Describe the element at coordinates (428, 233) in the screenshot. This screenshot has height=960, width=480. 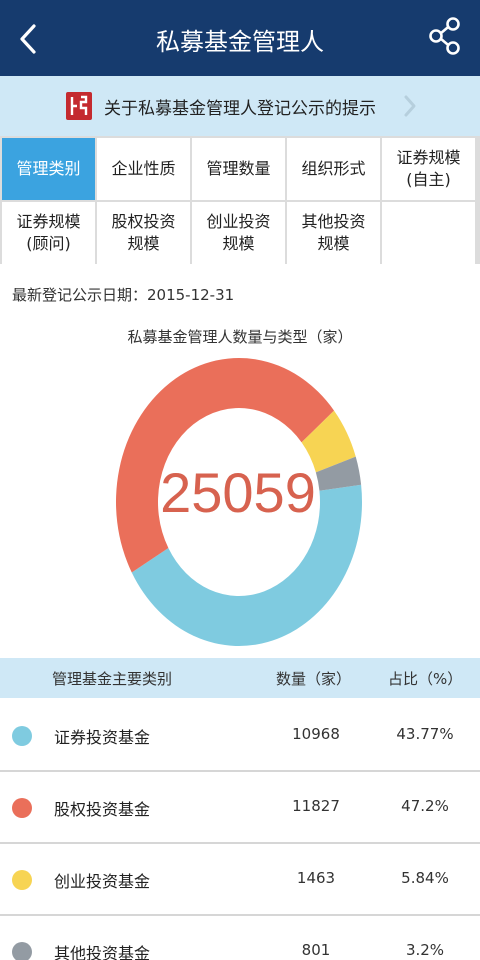
I see `tab-empty-cell` at that location.